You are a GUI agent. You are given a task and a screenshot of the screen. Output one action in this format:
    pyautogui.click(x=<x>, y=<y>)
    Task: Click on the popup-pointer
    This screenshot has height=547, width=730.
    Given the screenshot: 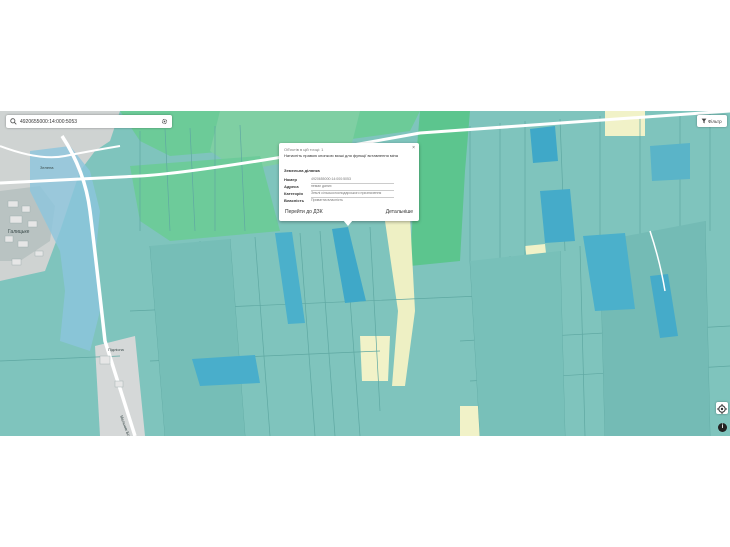 What is the action you would take?
    pyautogui.click(x=348, y=223)
    